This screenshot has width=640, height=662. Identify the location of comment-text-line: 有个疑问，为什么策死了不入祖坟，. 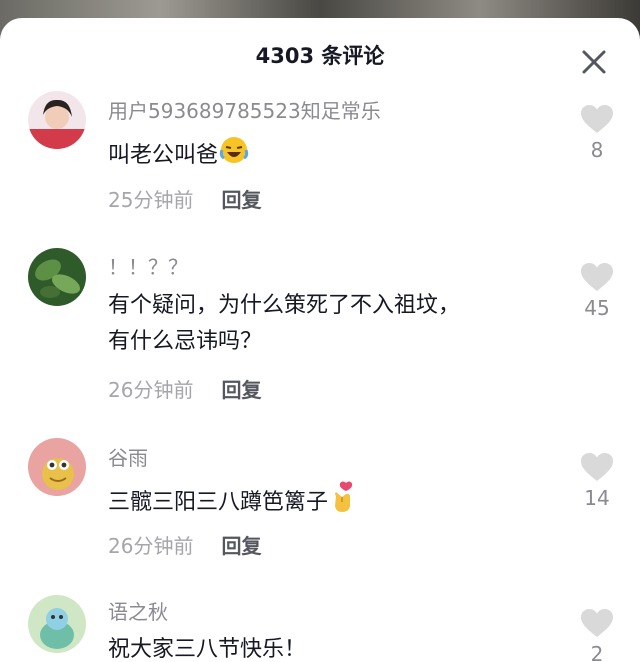
(284, 305).